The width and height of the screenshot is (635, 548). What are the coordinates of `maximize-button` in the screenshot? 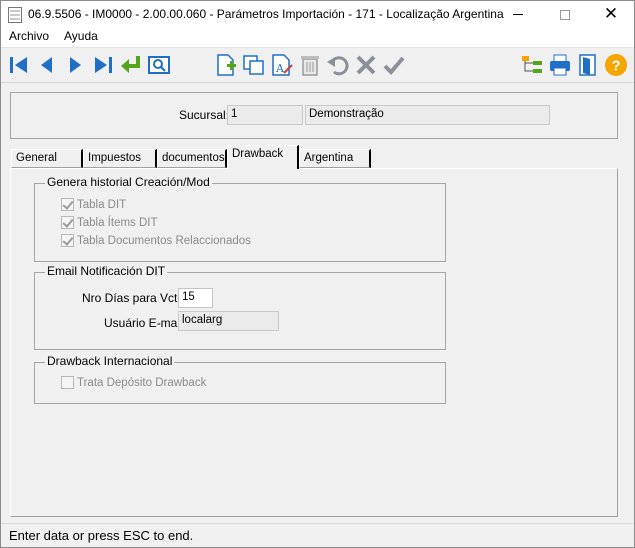 It's located at (565, 14).